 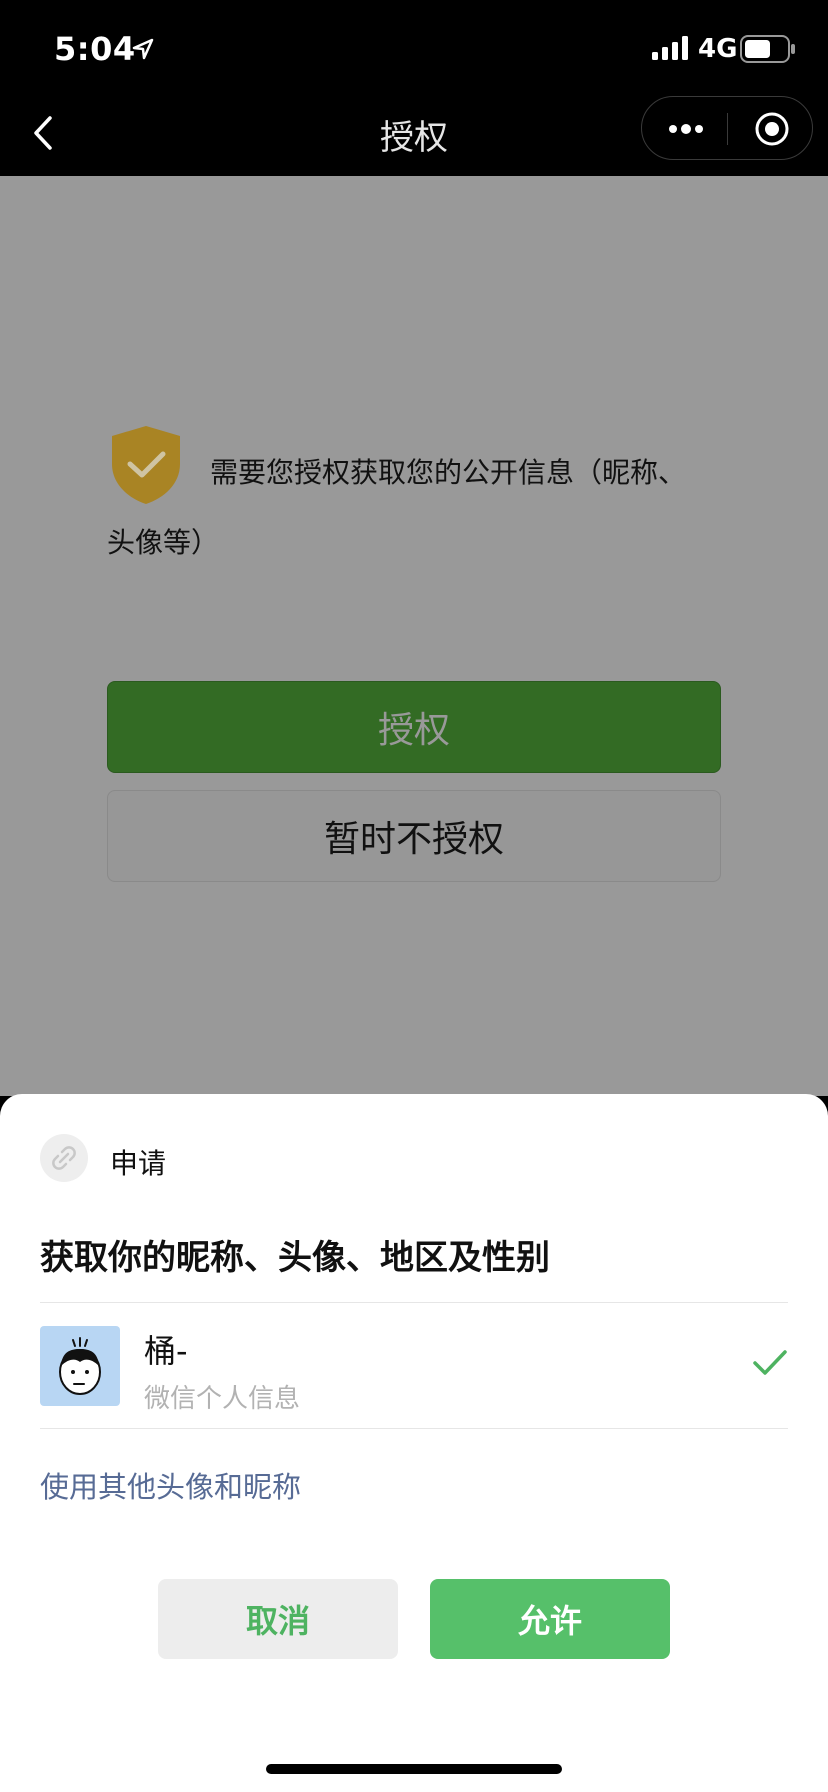 I want to click on avatar-face-icon, so click(x=80, y=1366).